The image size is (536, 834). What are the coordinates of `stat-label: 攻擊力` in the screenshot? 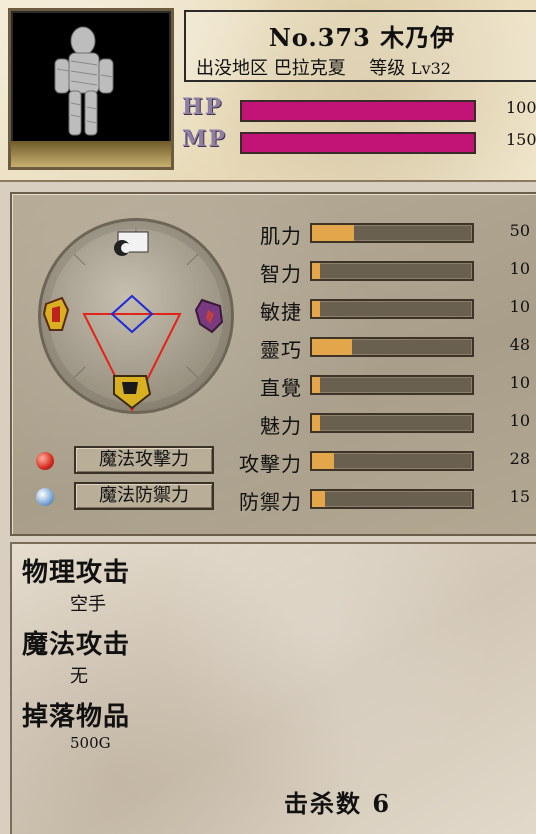 It's located at (270, 464).